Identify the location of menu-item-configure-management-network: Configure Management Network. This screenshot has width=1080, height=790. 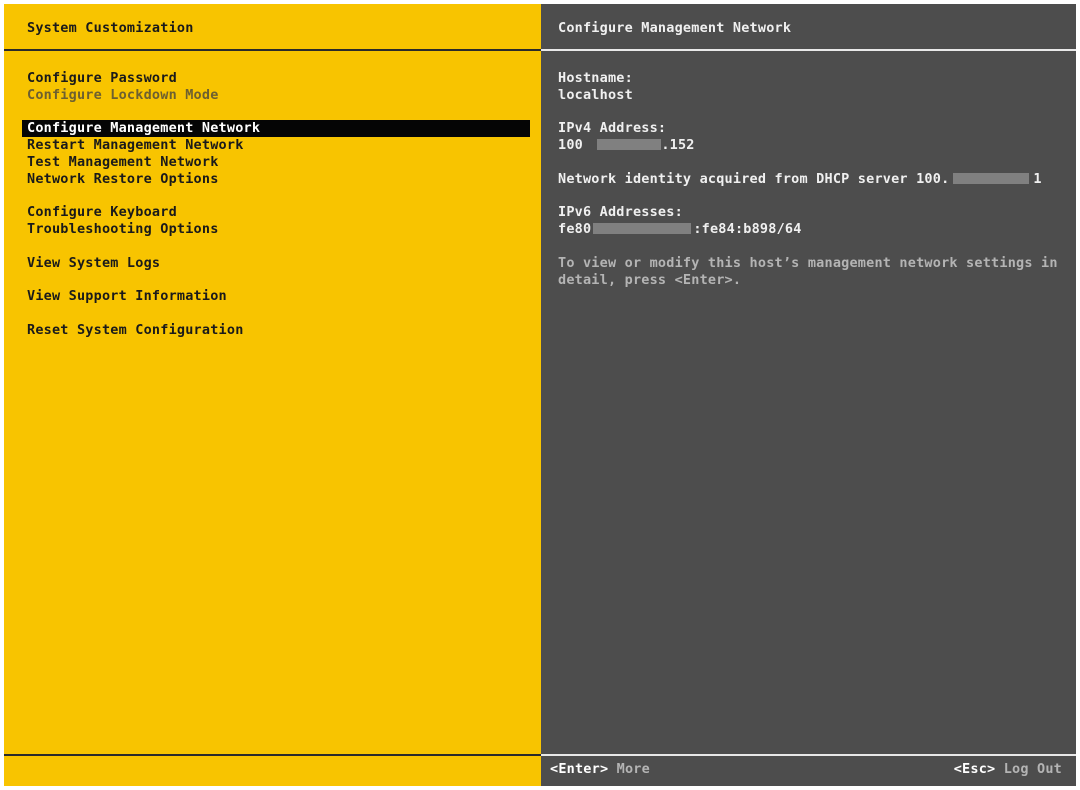
(276, 129).